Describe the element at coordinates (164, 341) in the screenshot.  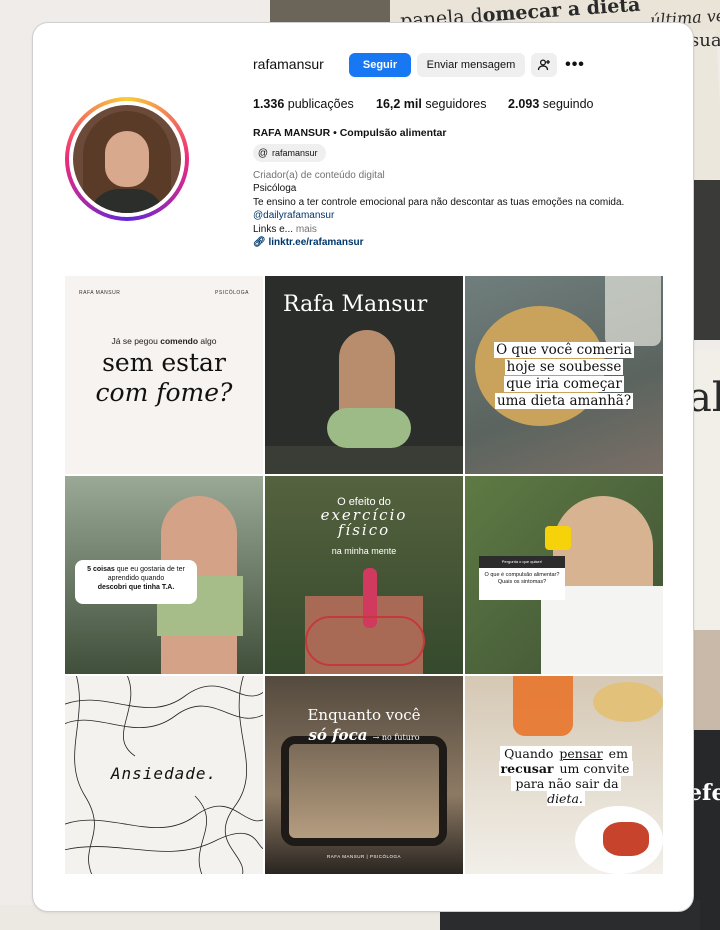
I see `post-text: Já se pegou comendo algo` at that location.